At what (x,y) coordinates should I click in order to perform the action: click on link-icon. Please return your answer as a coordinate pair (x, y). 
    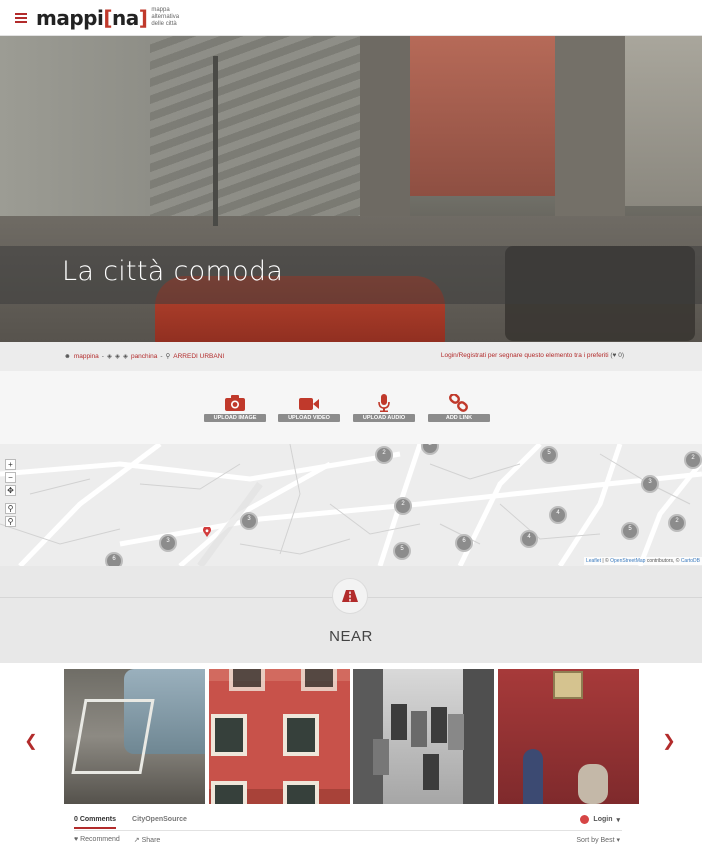
    Looking at the image, I should click on (459, 403).